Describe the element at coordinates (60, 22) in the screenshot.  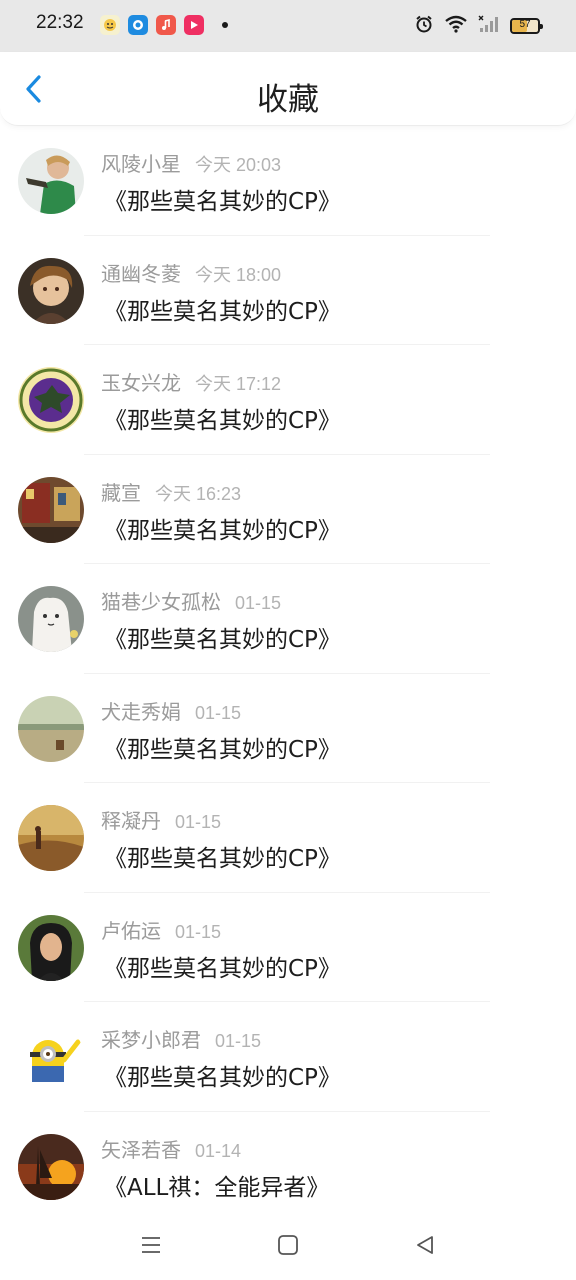
I see `status-time: 22:32` at that location.